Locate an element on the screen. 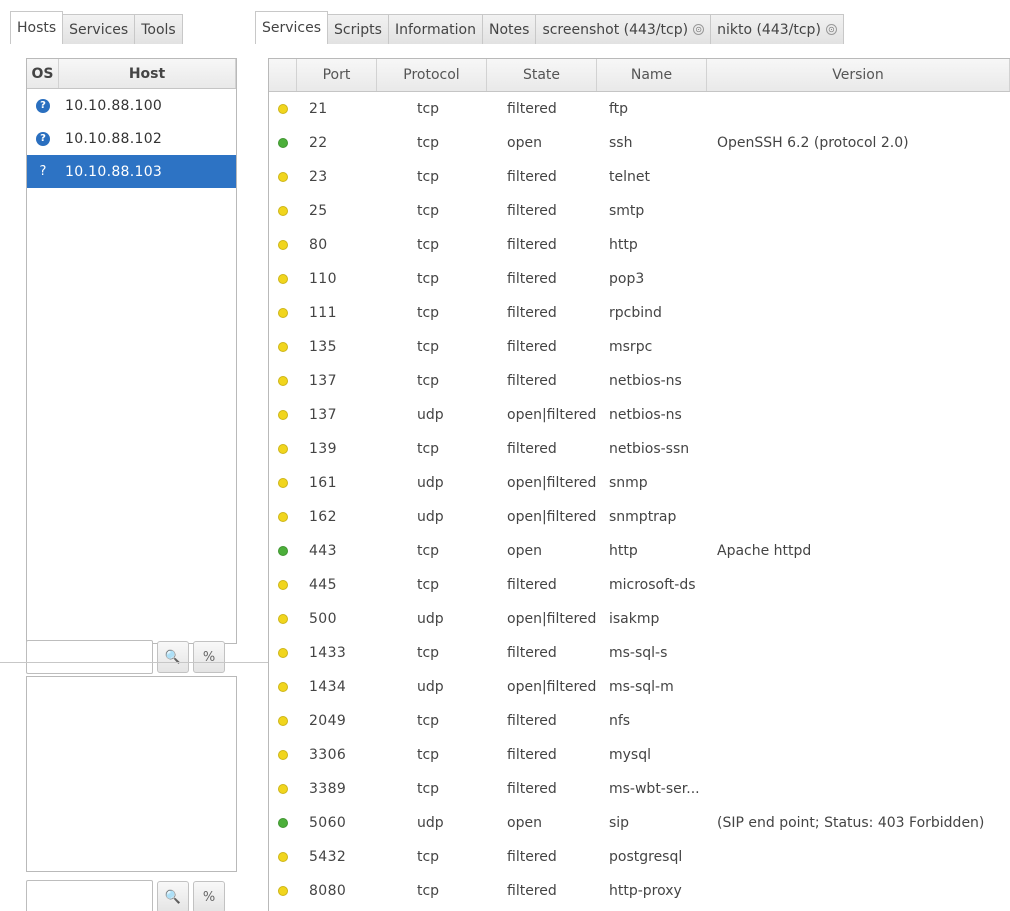 This screenshot has height=911, width=1010. service-row: 137 udp open|filtered netbios-ns is located at coordinates (639, 415).